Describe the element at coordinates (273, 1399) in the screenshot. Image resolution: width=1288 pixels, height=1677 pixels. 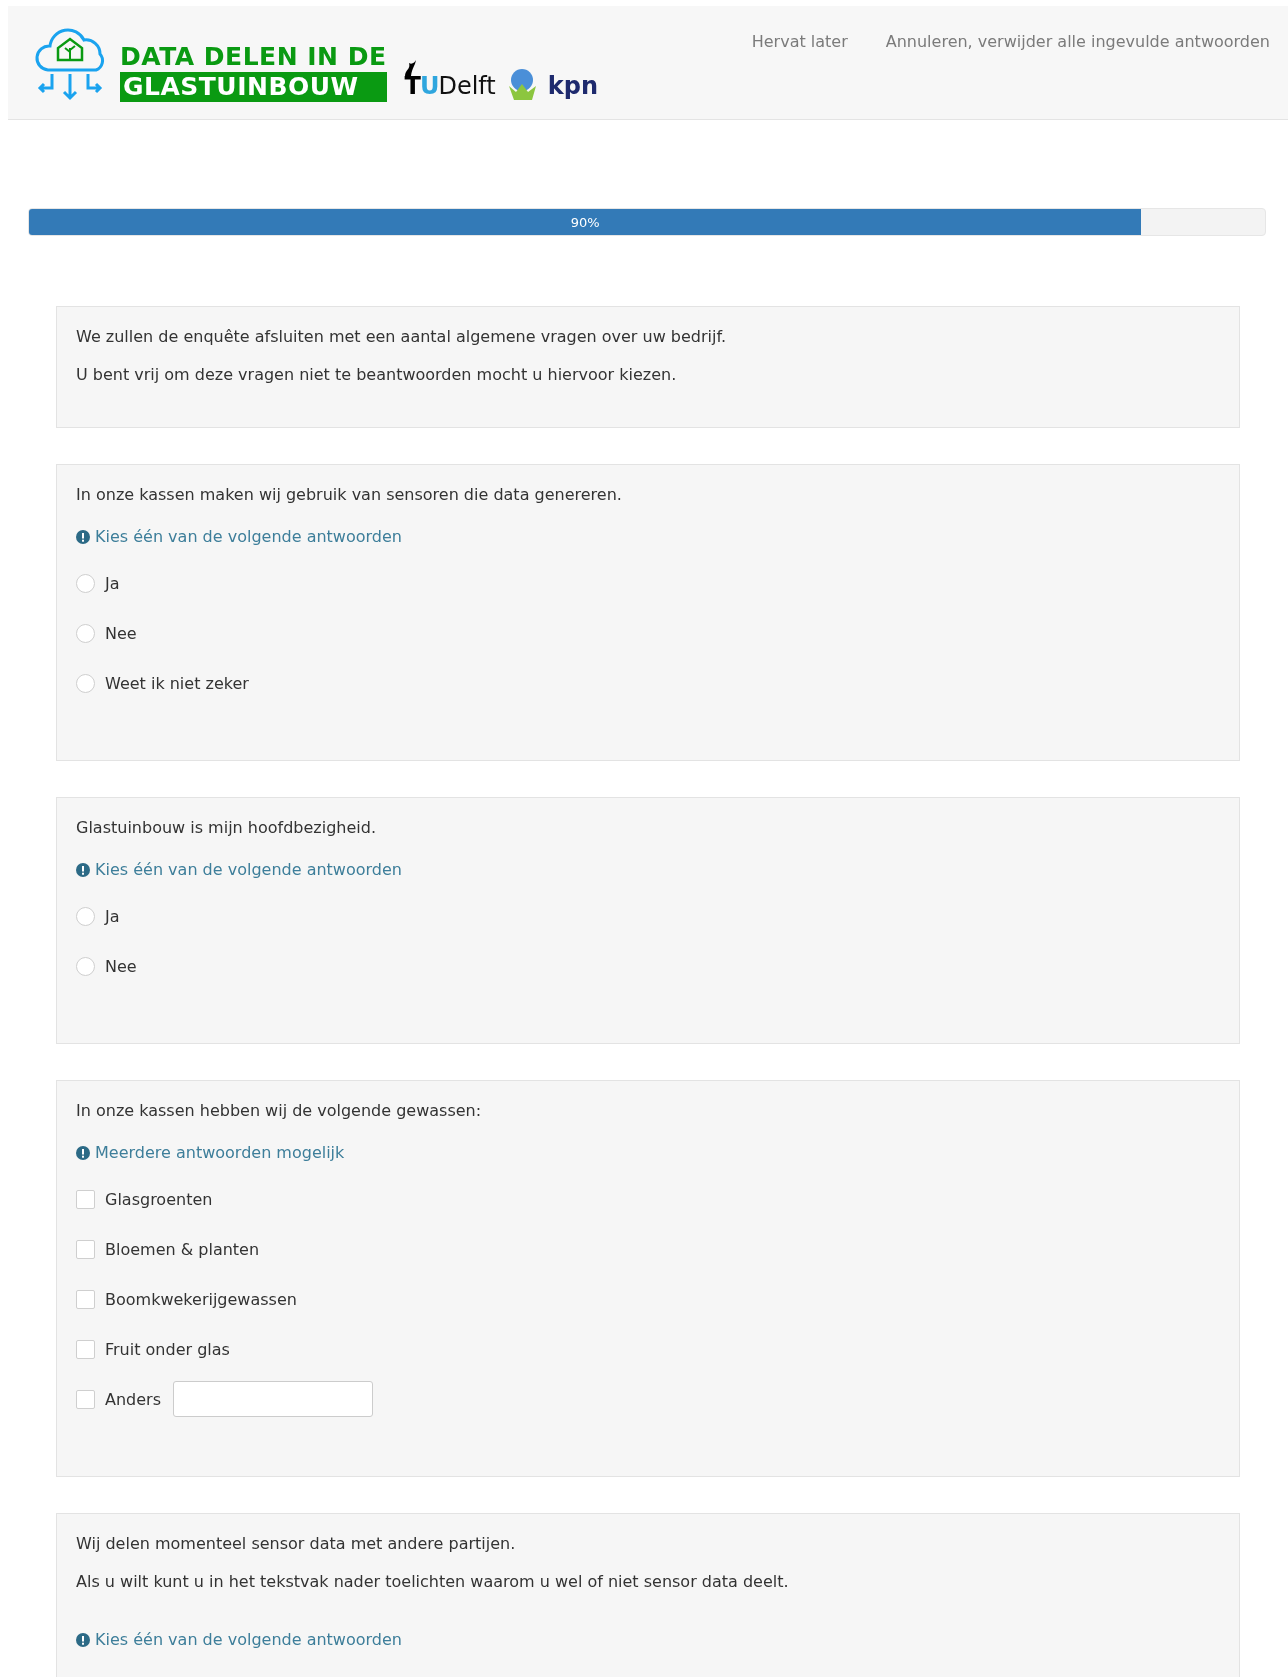
I see `other-input-field` at that location.